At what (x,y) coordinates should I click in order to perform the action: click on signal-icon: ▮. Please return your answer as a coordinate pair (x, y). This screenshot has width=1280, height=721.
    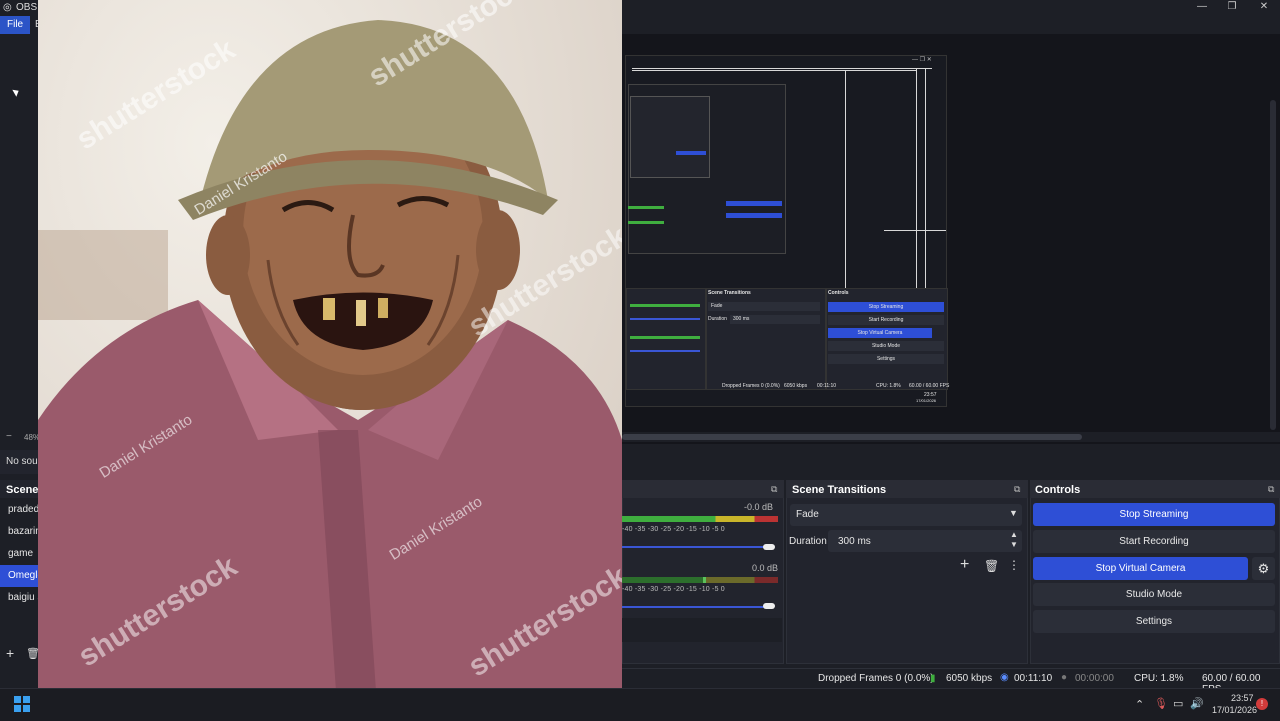
    Looking at the image, I should click on (933, 678).